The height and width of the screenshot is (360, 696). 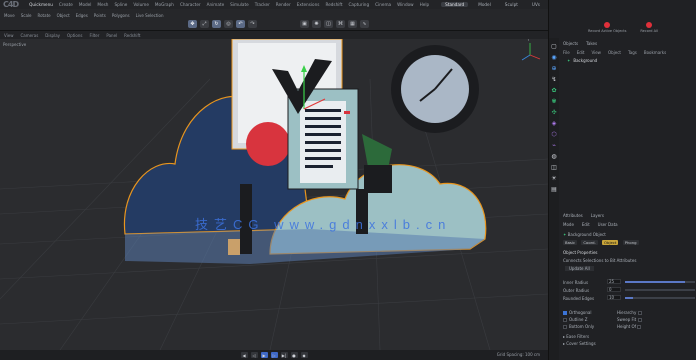 I want to click on mode-tab-standard: Standard, so click(x=455, y=4).